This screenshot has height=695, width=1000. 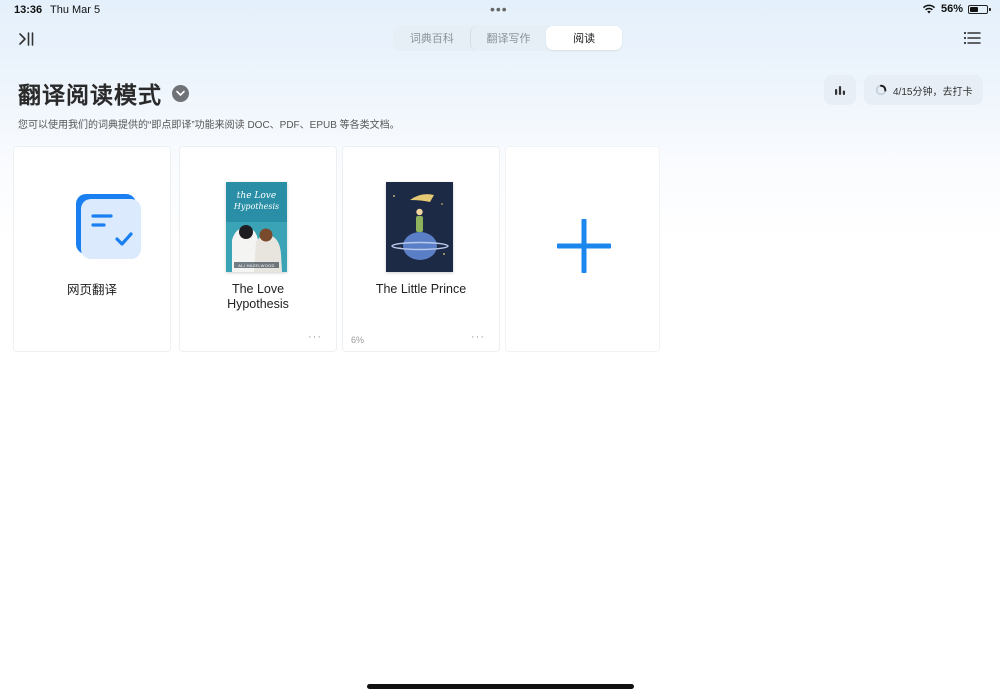 I want to click on web-translate-card: 网页翻译, so click(x=92, y=249).